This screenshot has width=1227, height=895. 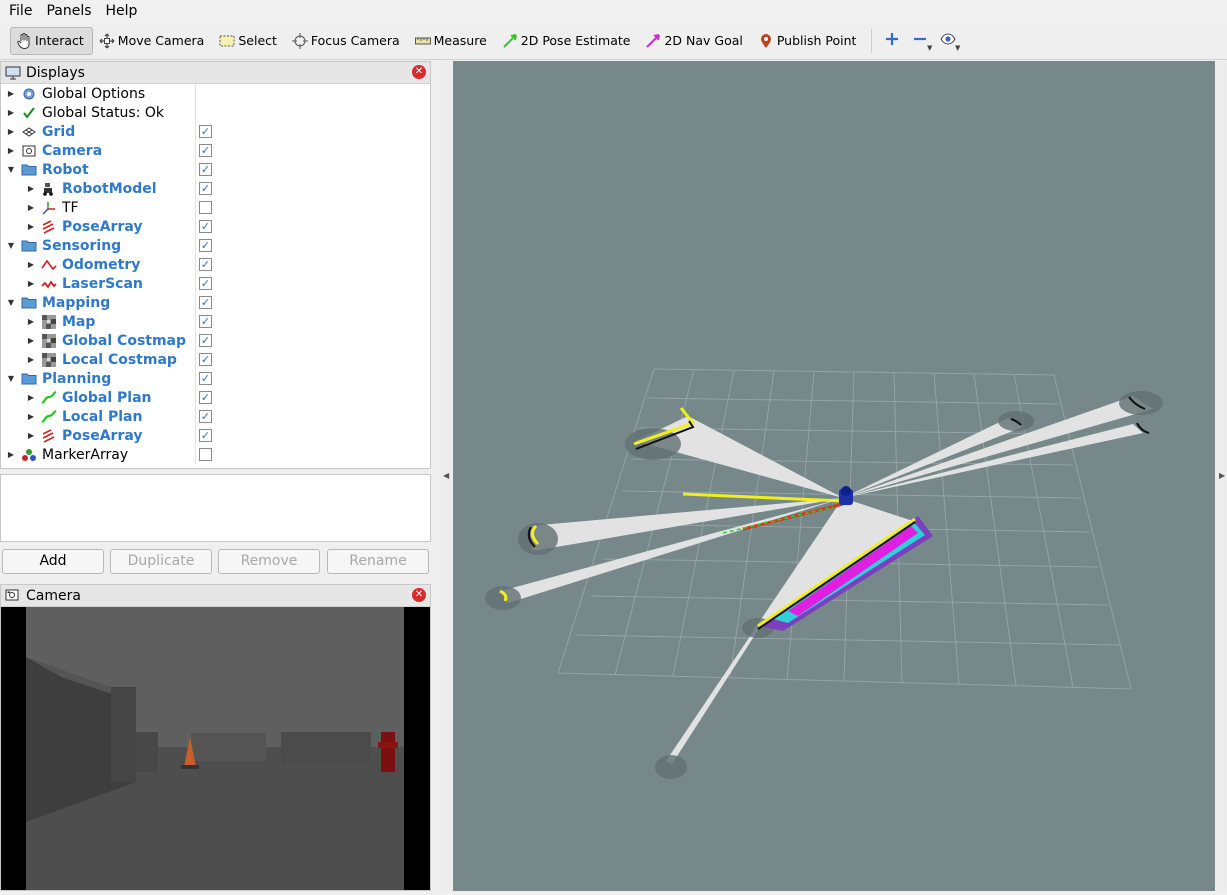 I want to click on display-item-odometry: ▶ Odometry ✓, so click(x=215, y=264).